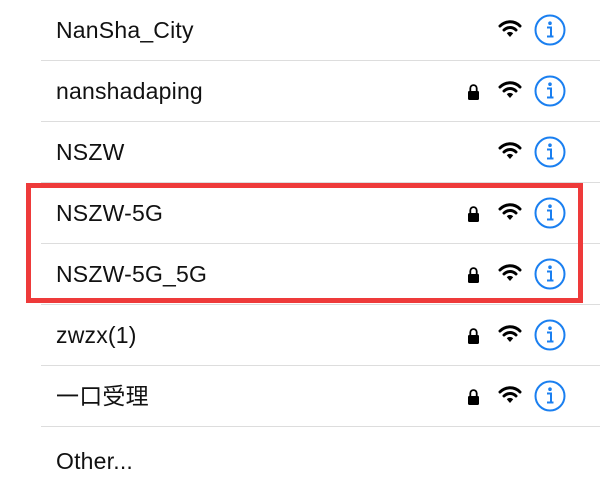 Image resolution: width=600 pixels, height=495 pixels. I want to click on network-row-yikoushouli: 一口受理, so click(300, 396).